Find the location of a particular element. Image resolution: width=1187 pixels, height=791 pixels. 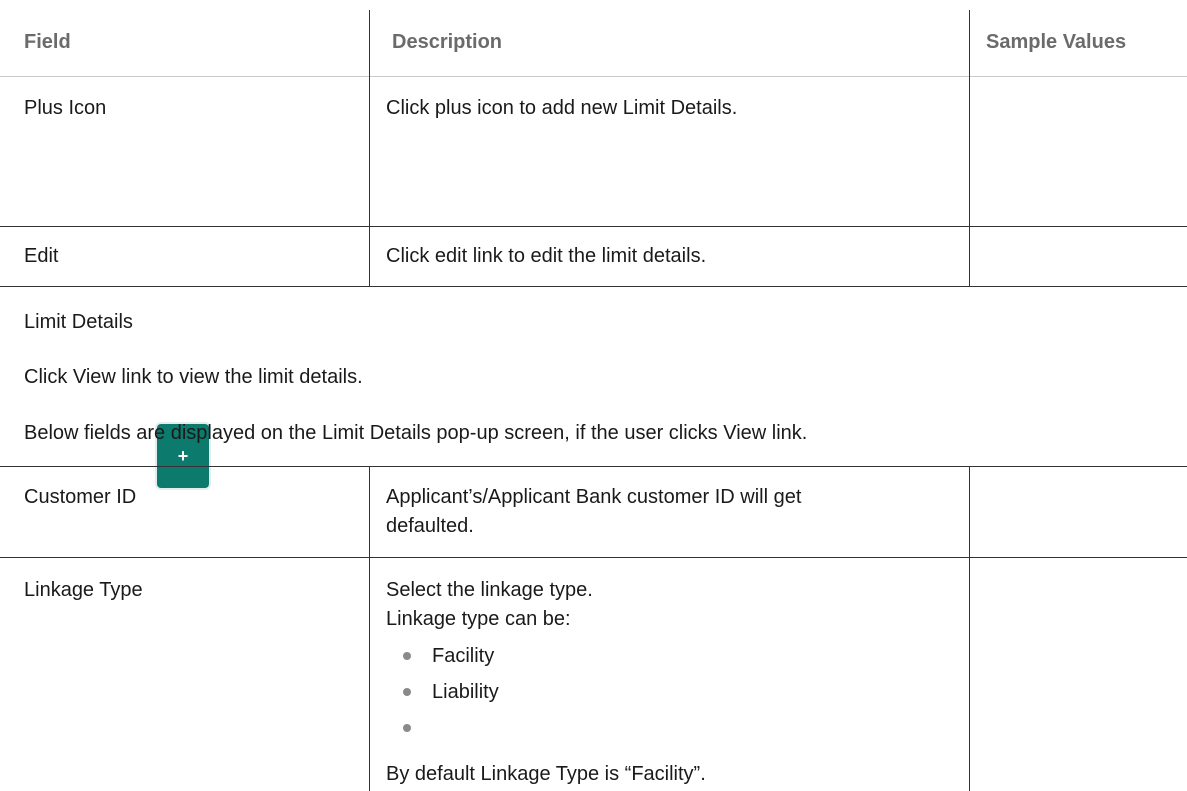

table-top-rule is located at coordinates (593, 466).